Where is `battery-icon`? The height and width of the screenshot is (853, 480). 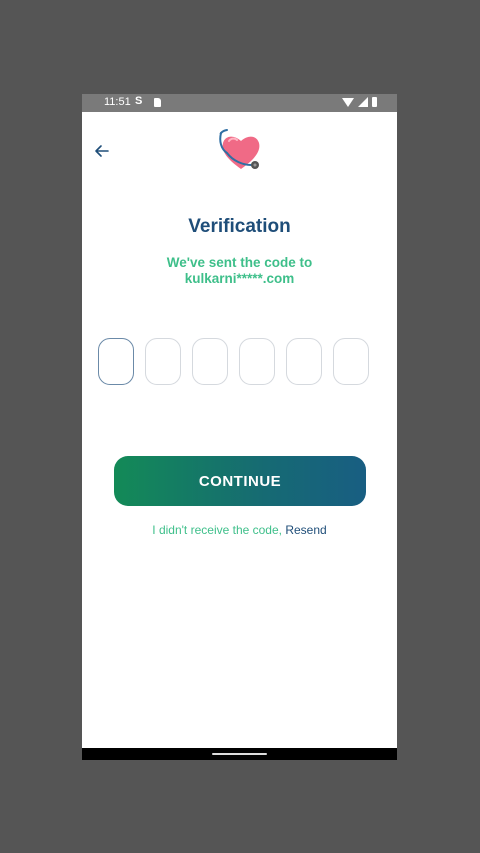 battery-icon is located at coordinates (374, 102).